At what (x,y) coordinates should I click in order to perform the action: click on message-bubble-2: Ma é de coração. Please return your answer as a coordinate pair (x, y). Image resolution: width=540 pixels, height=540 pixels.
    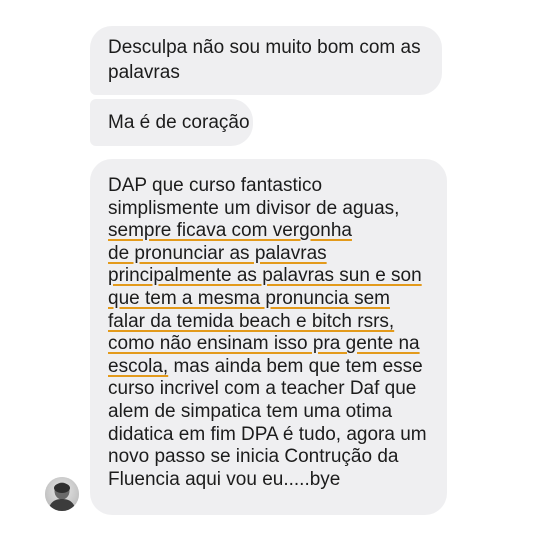
    Looking at the image, I should click on (171, 122).